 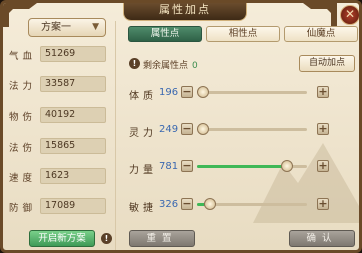 I want to click on stat-row-defense: 防御 17089, so click(x=58, y=206).